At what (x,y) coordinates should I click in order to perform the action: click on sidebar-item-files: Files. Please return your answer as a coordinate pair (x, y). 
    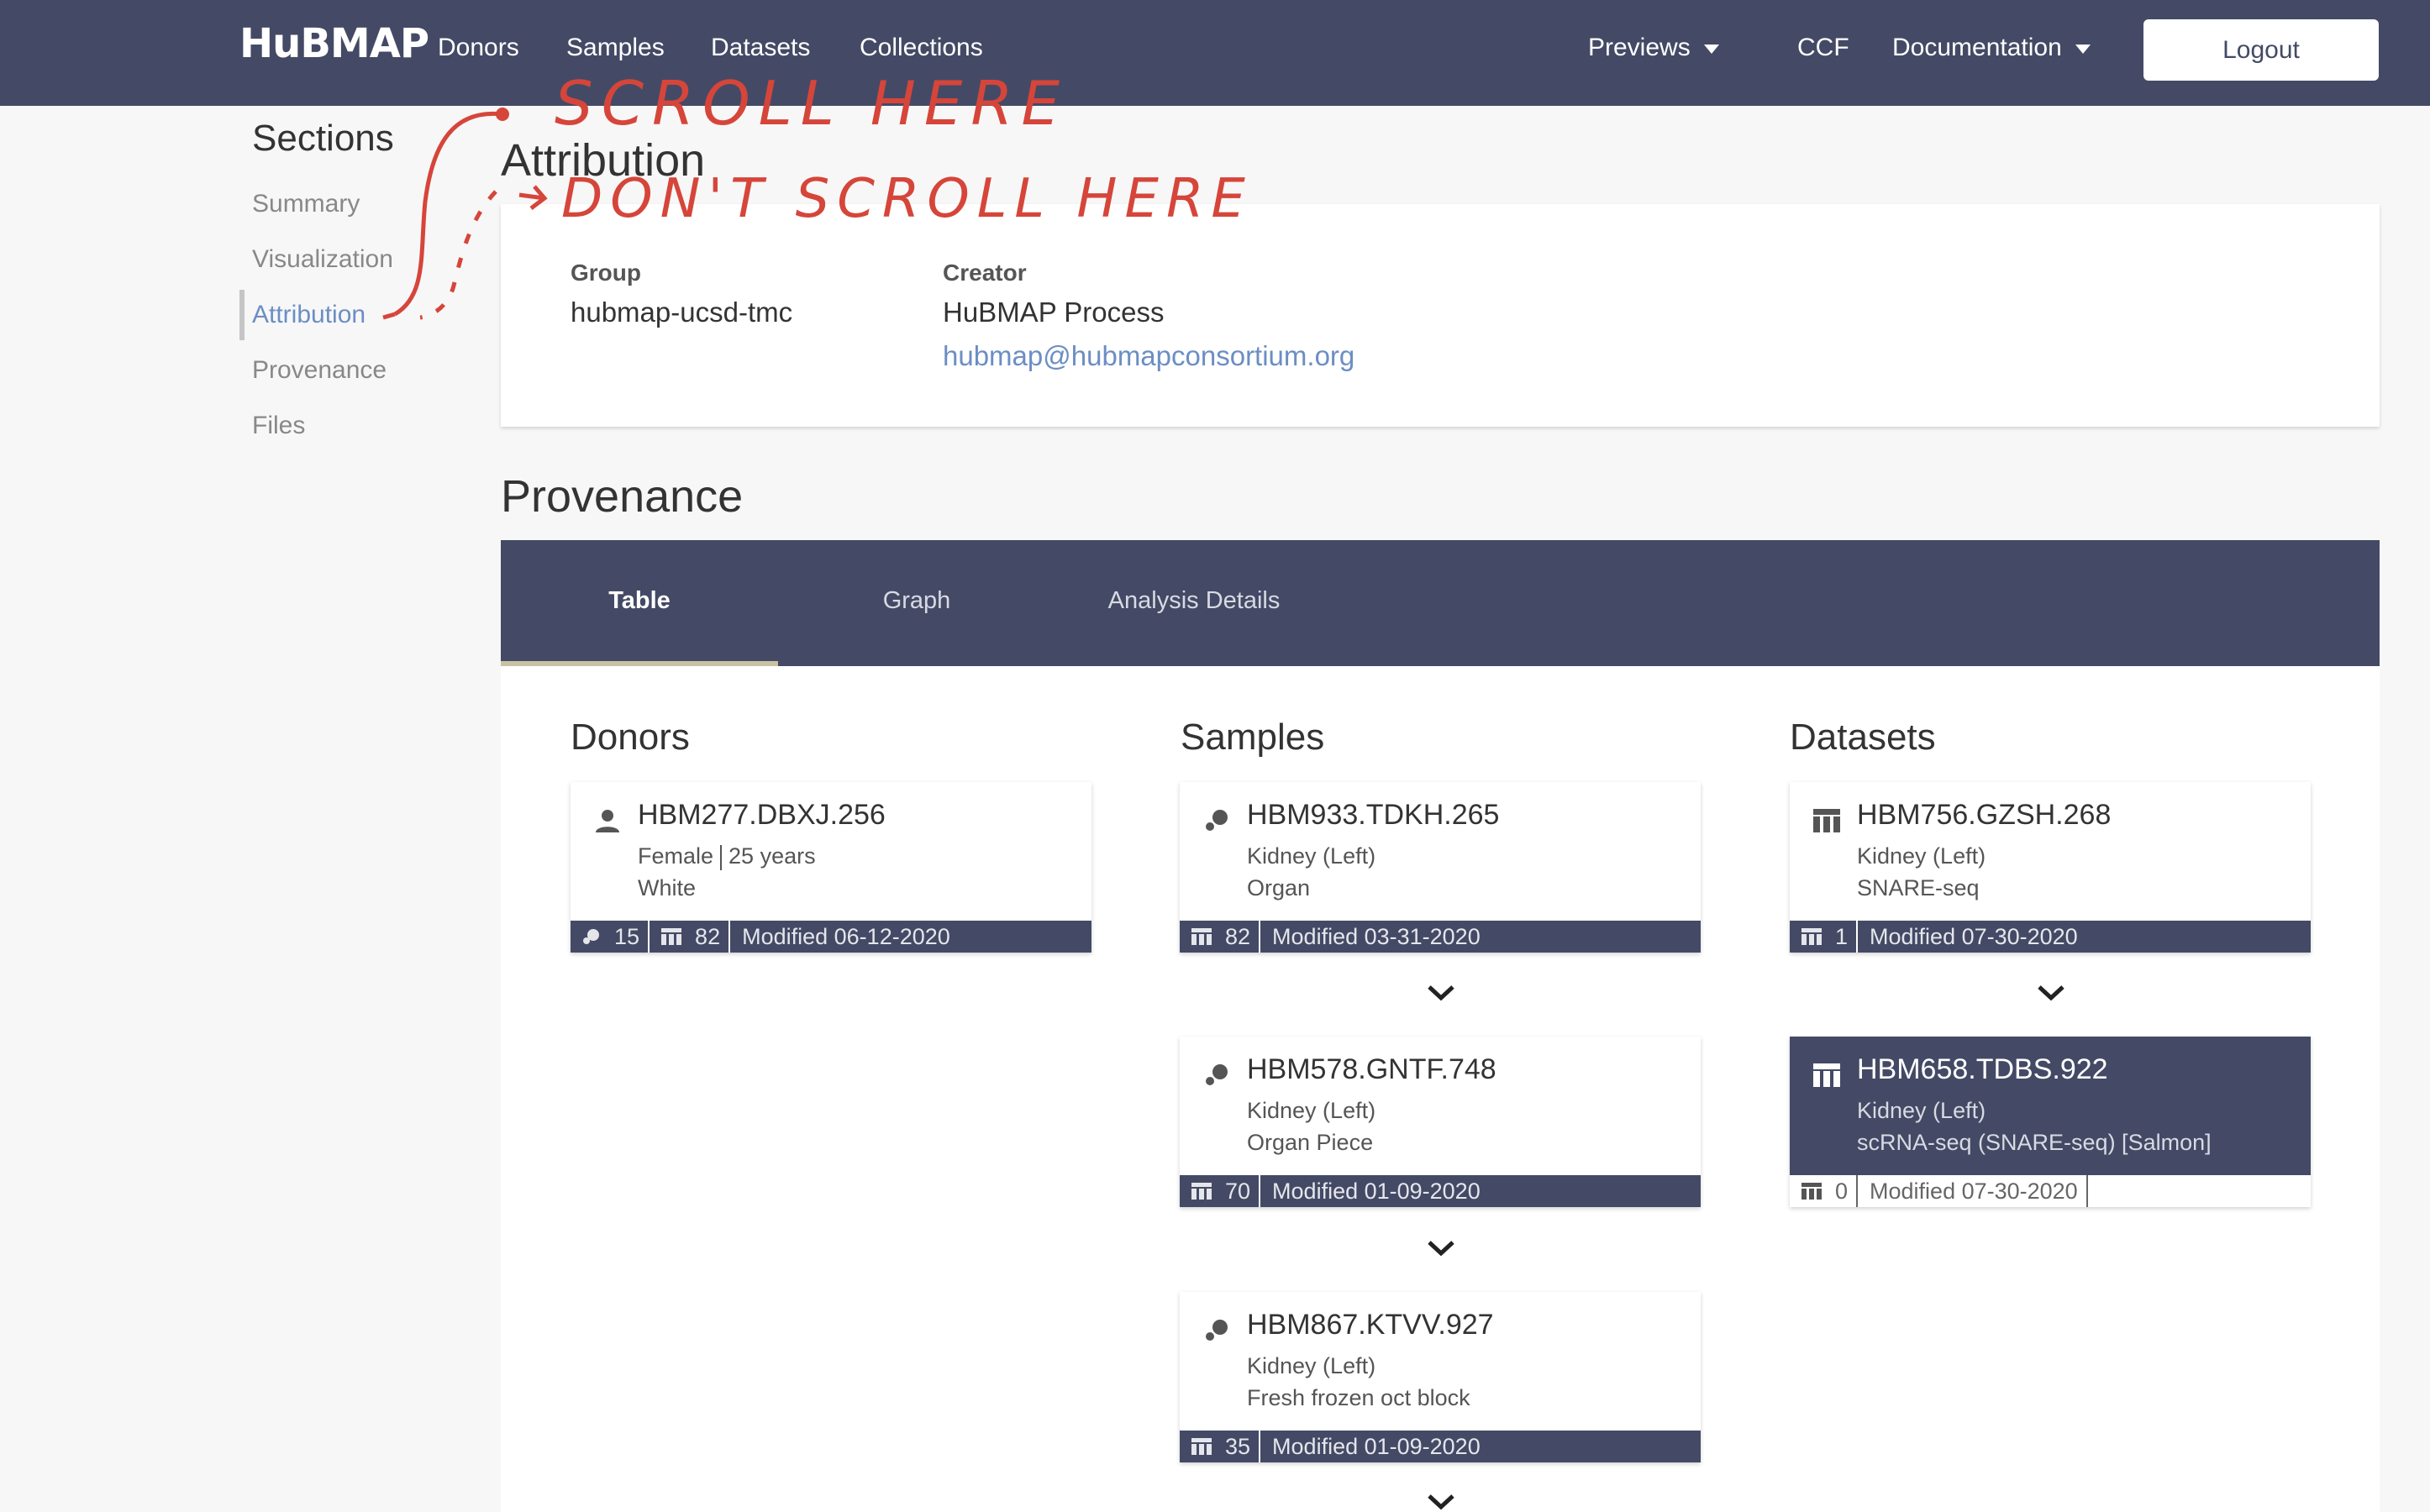
    Looking at the image, I should click on (278, 426).